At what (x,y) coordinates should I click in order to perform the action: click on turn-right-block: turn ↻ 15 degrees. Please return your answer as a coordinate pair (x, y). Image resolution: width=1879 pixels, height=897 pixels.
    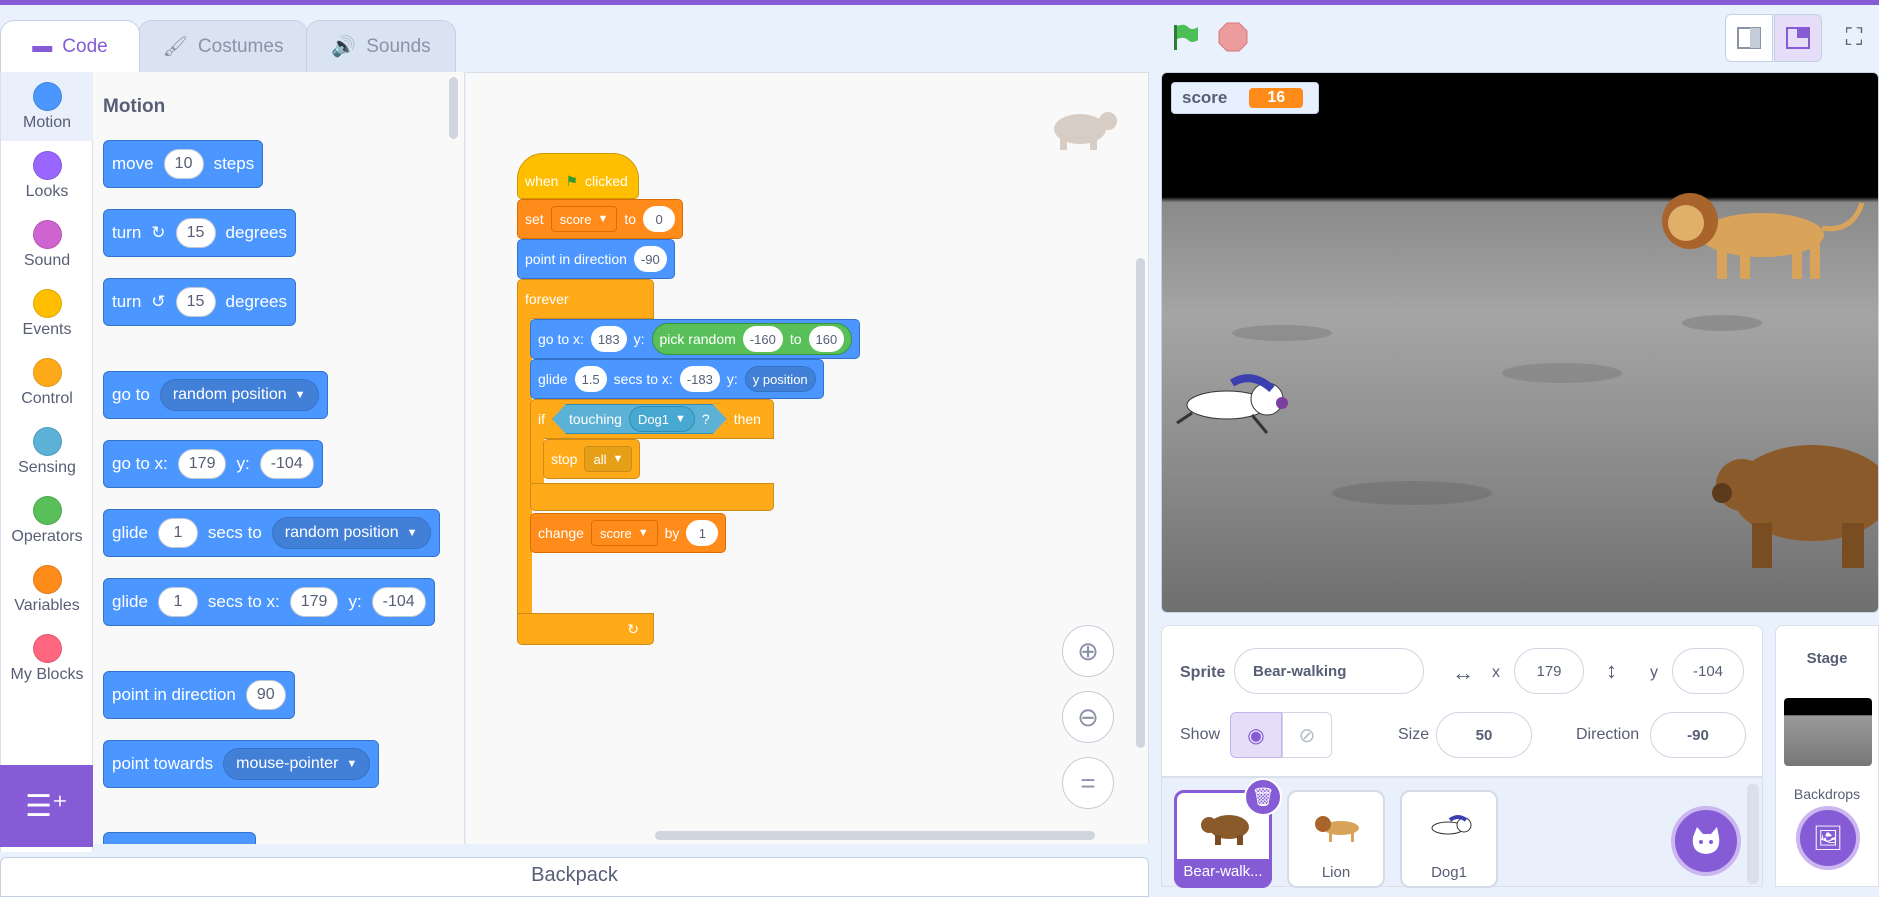
    Looking at the image, I should click on (199, 233).